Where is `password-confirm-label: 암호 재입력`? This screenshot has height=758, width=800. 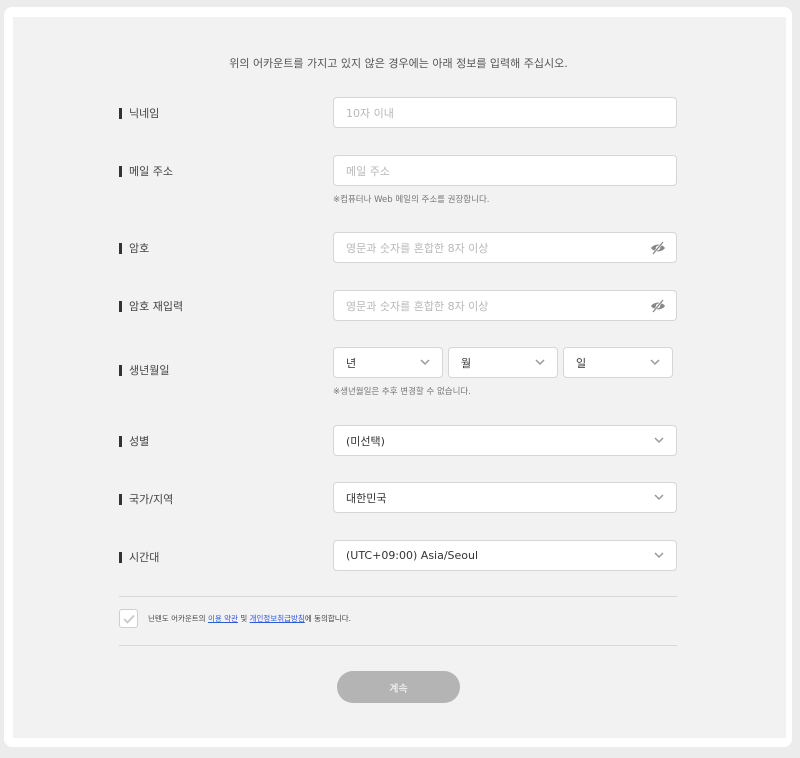 password-confirm-label: 암호 재입력 is located at coordinates (151, 306).